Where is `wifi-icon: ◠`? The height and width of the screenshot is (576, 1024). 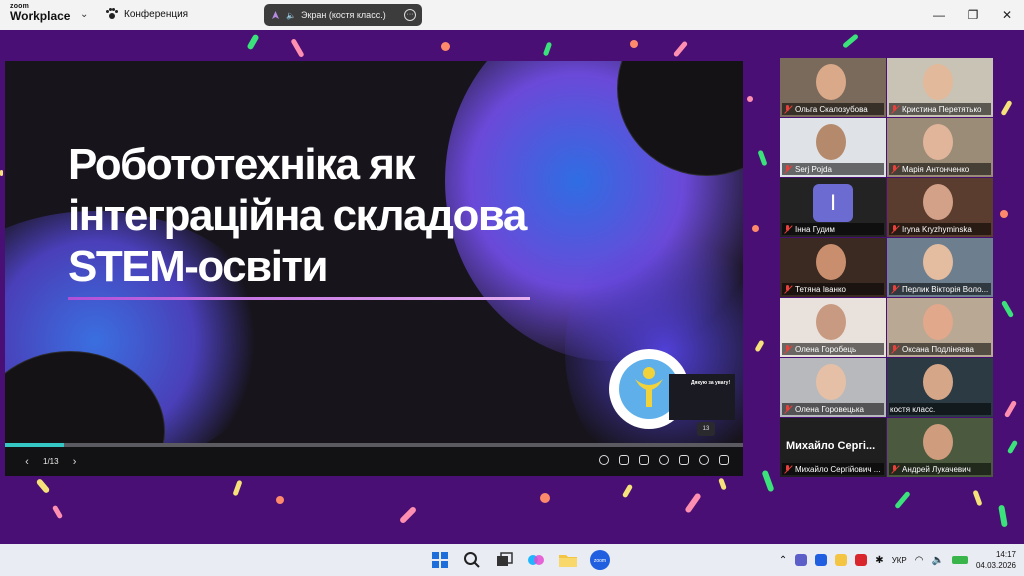
wifi-icon: ◠ is located at coordinates (919, 560).